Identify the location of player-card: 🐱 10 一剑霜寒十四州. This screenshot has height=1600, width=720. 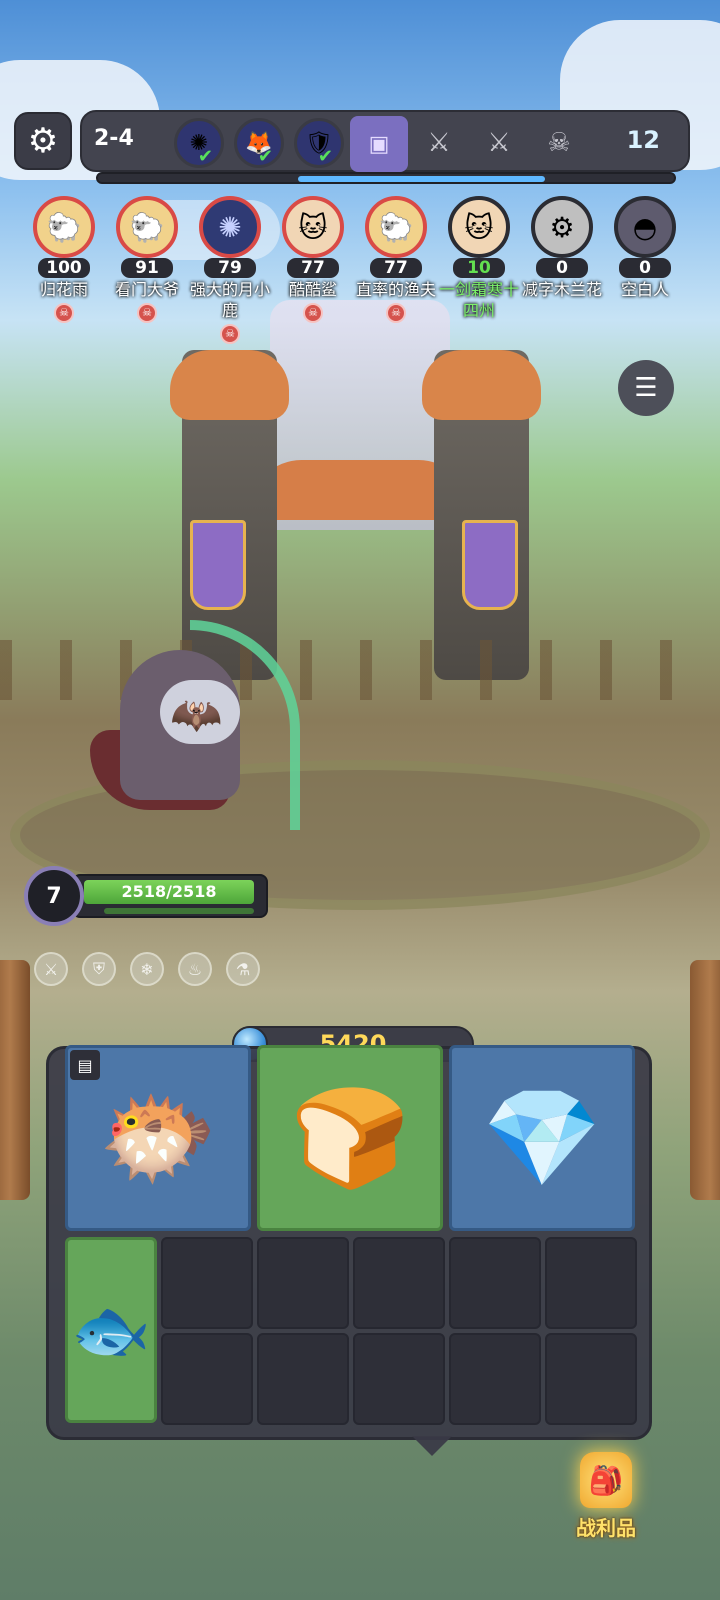
(479, 258).